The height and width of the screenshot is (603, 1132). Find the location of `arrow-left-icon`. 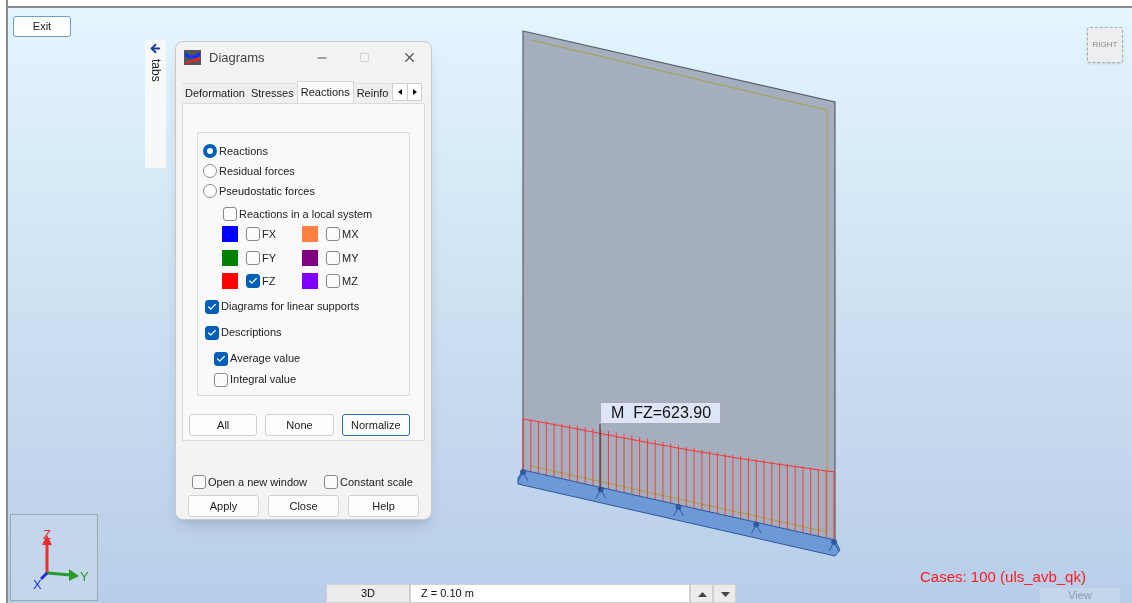

arrow-left-icon is located at coordinates (155, 48).